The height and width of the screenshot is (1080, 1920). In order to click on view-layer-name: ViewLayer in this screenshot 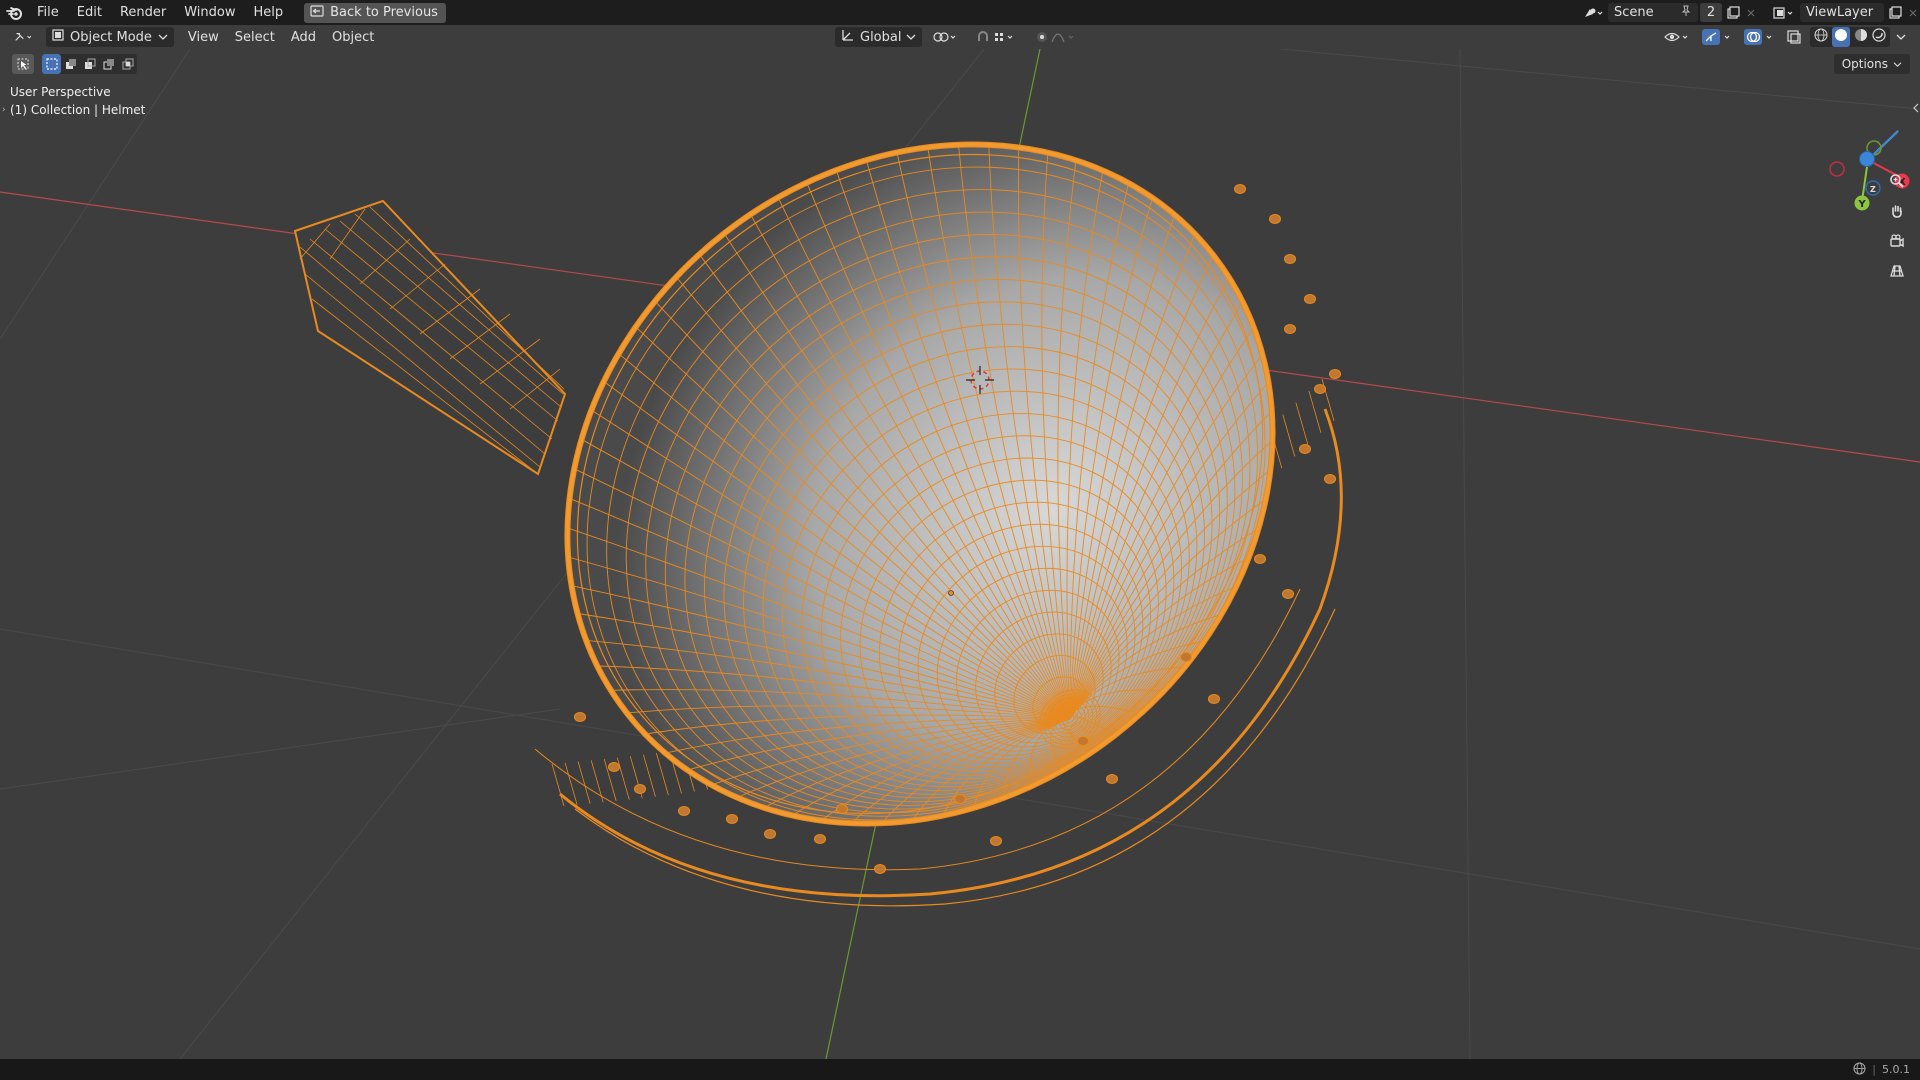, I will do `click(1840, 12)`.